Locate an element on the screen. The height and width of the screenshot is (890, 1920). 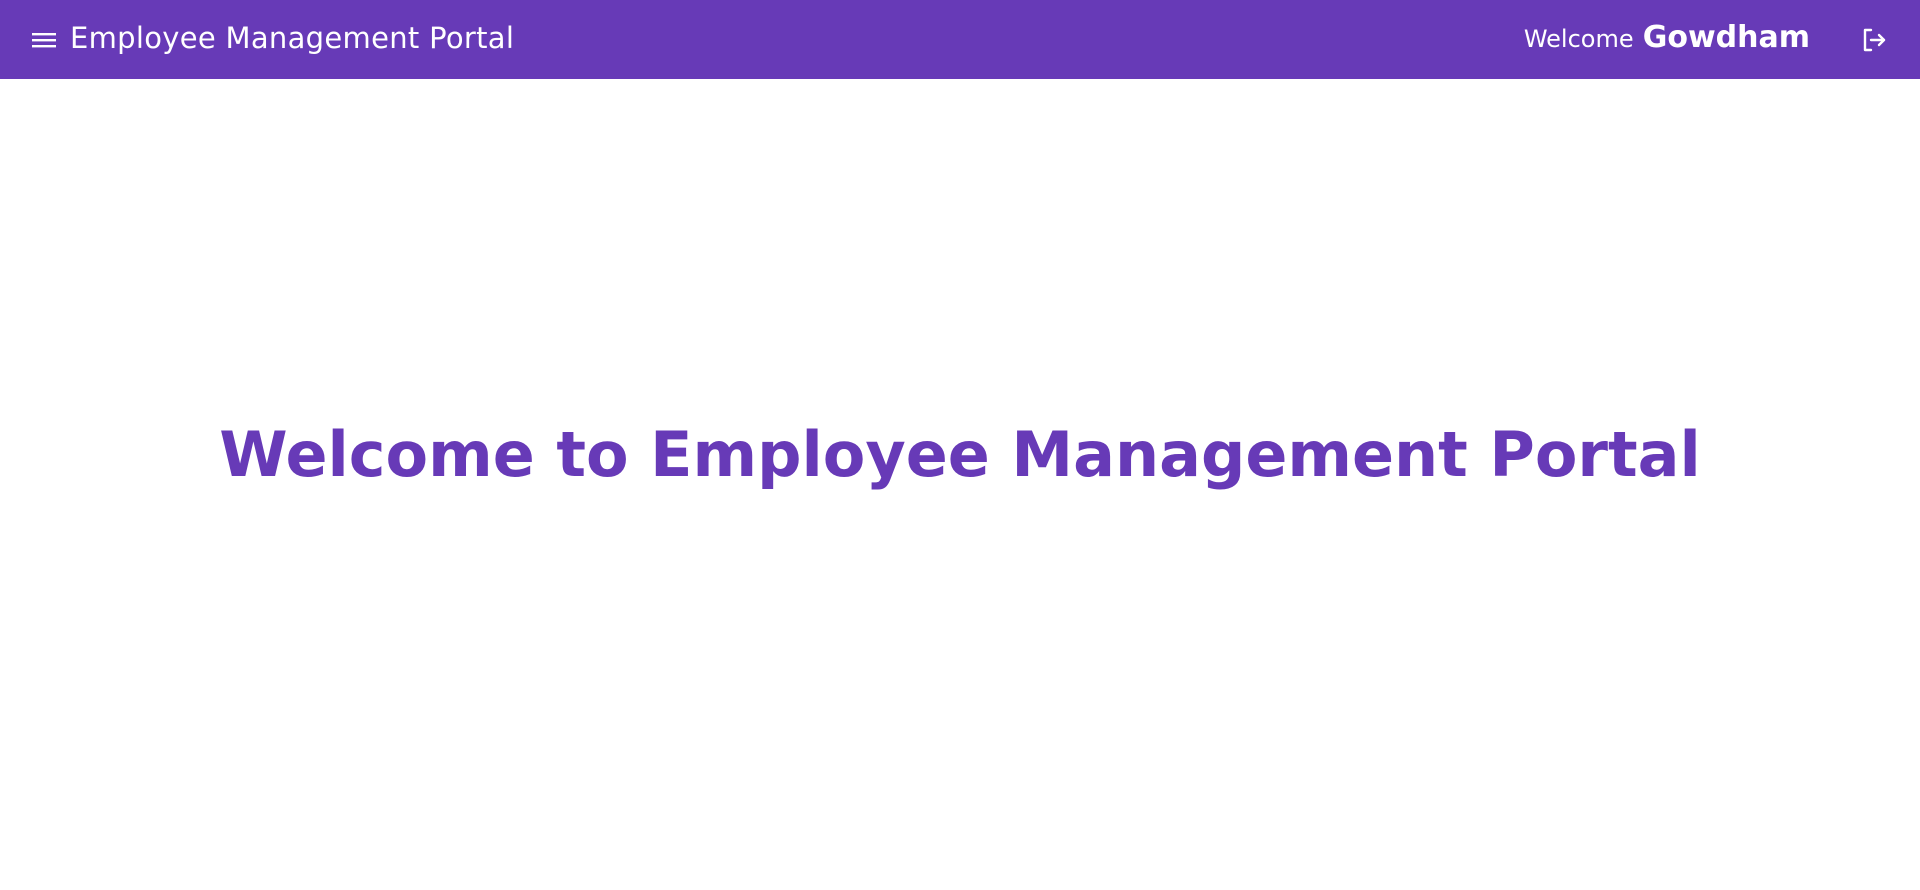
logout-button is located at coordinates (1874, 40).